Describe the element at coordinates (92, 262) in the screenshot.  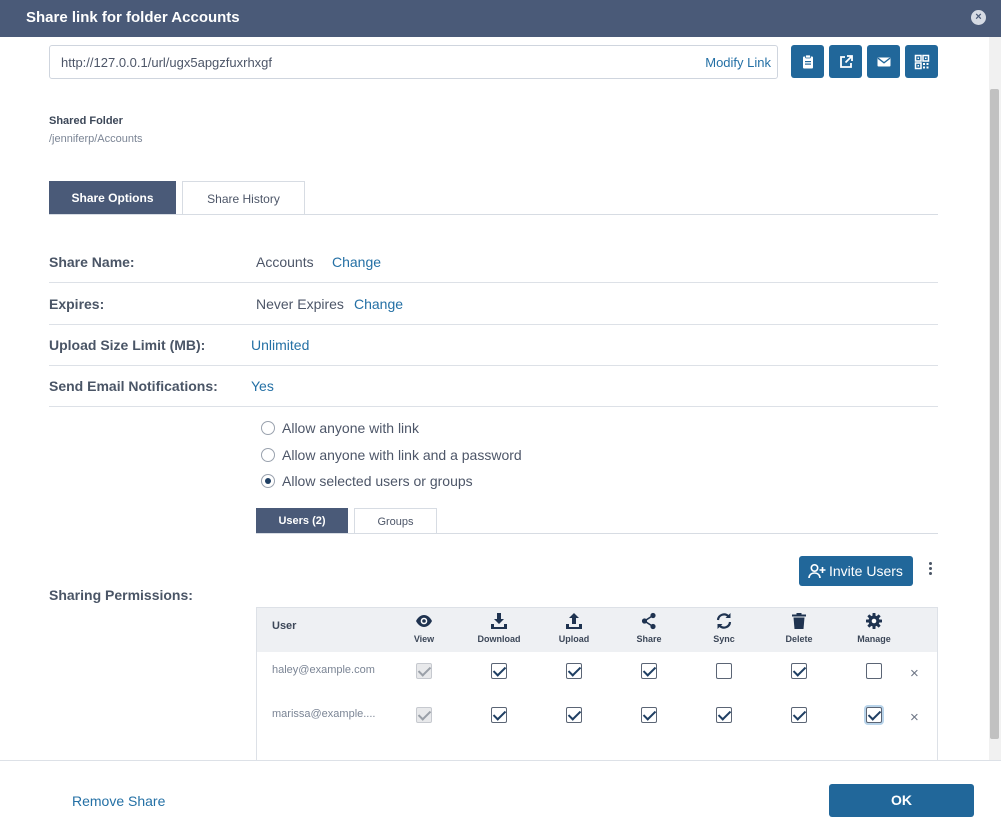
I see `share-name-label: Share Name:` at that location.